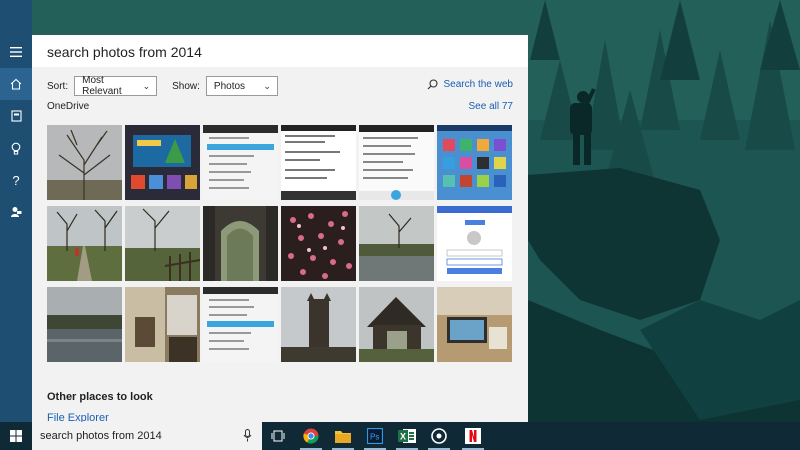 The width and height of the screenshot is (800, 450). Describe the element at coordinates (100, 397) in the screenshot. I see `other-places-heading: Other places to look` at that location.